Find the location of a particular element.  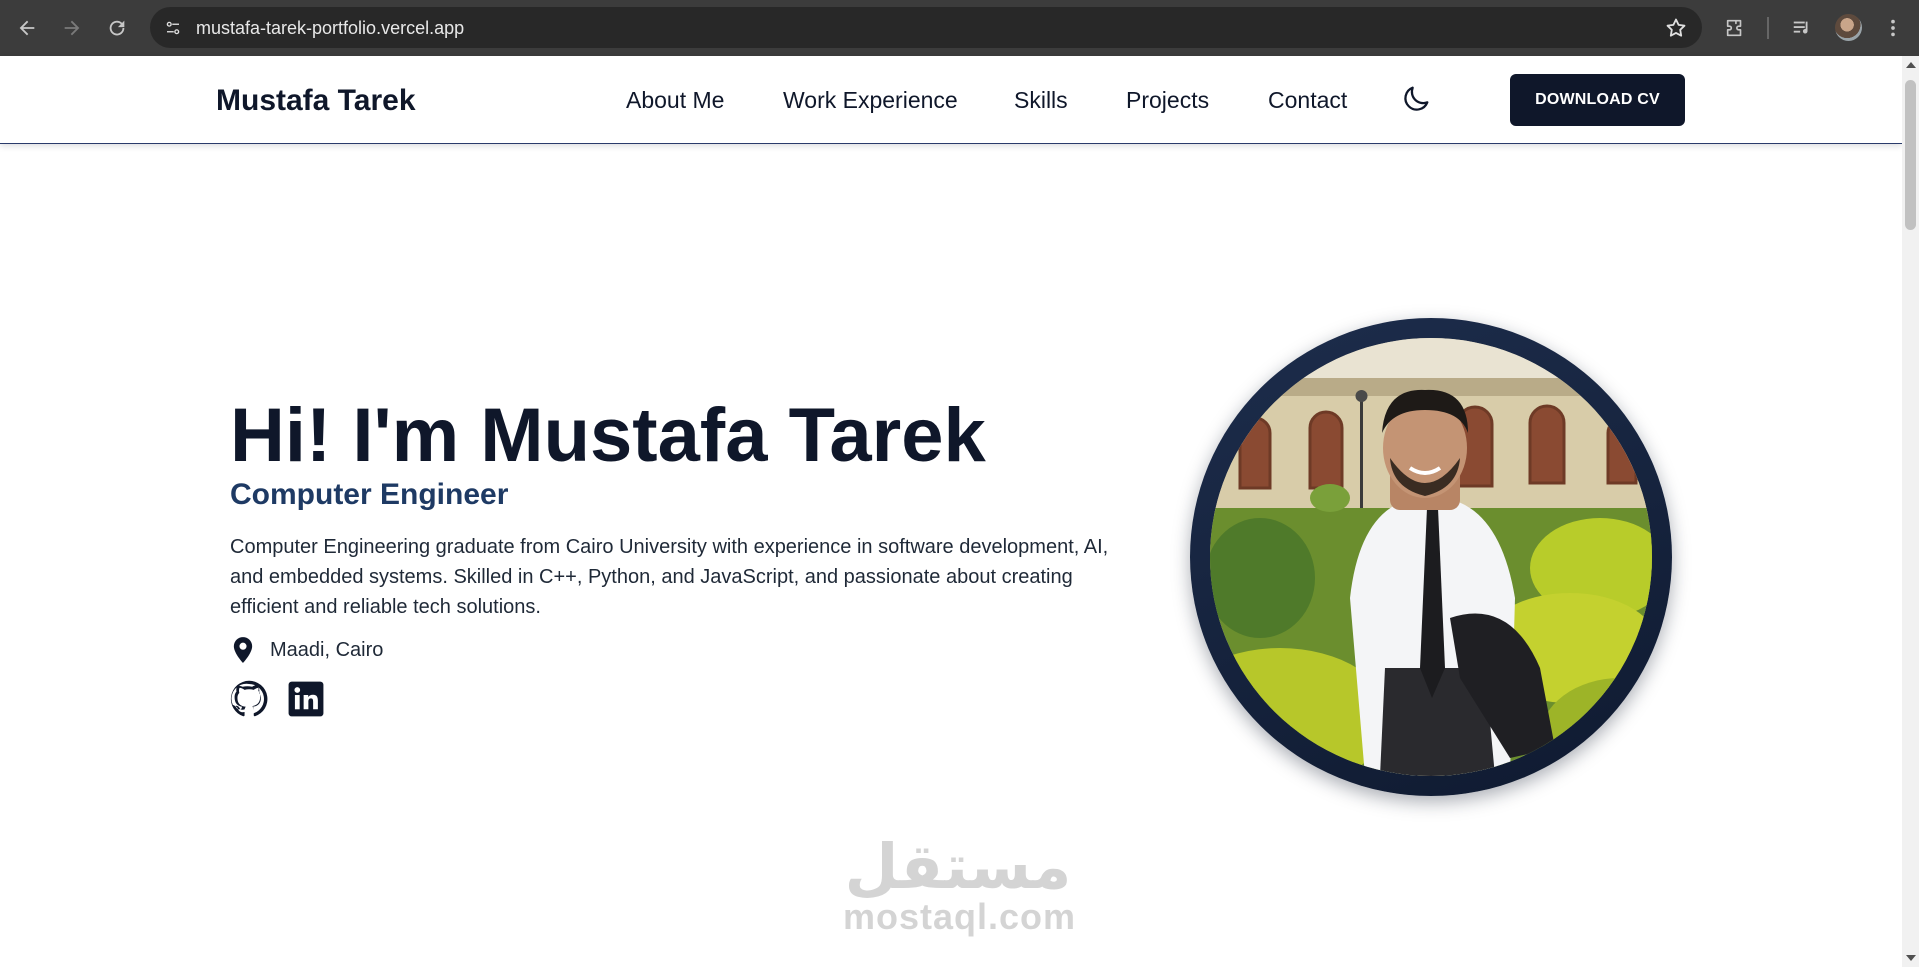

address-bar: mustafa-tarek-portfolio.vercel.app is located at coordinates (926, 27).